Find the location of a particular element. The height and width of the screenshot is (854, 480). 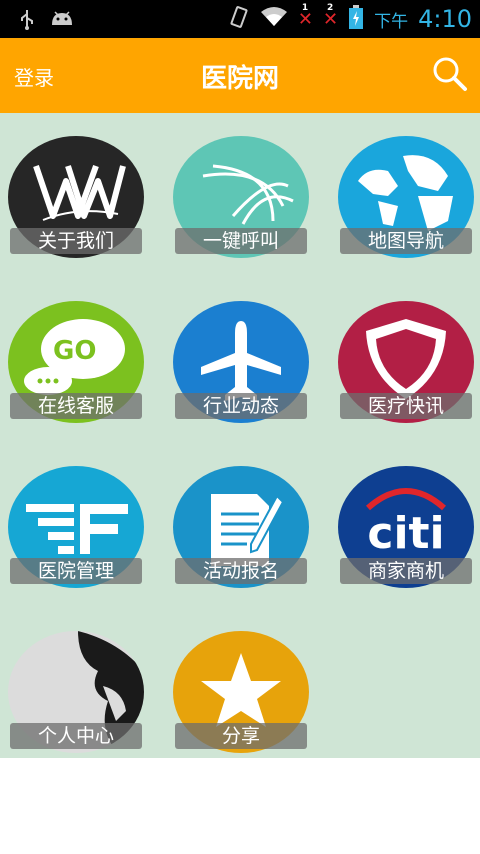

battery-charging-icon is located at coordinates (356, 19).